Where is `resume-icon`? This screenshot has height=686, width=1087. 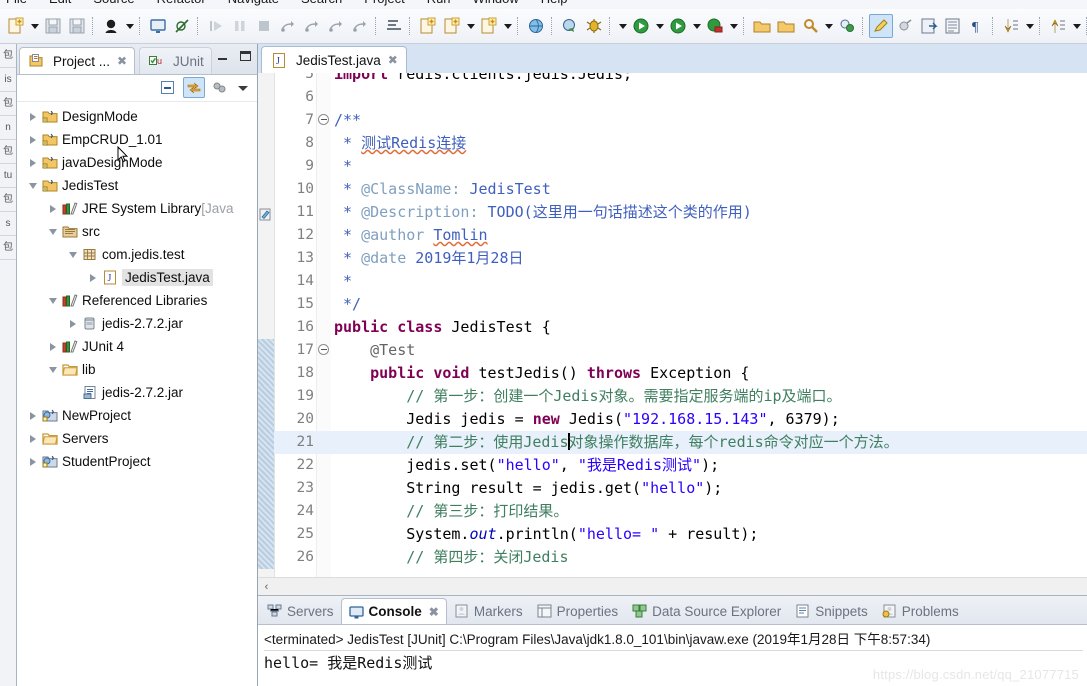 resume-icon is located at coordinates (216, 26).